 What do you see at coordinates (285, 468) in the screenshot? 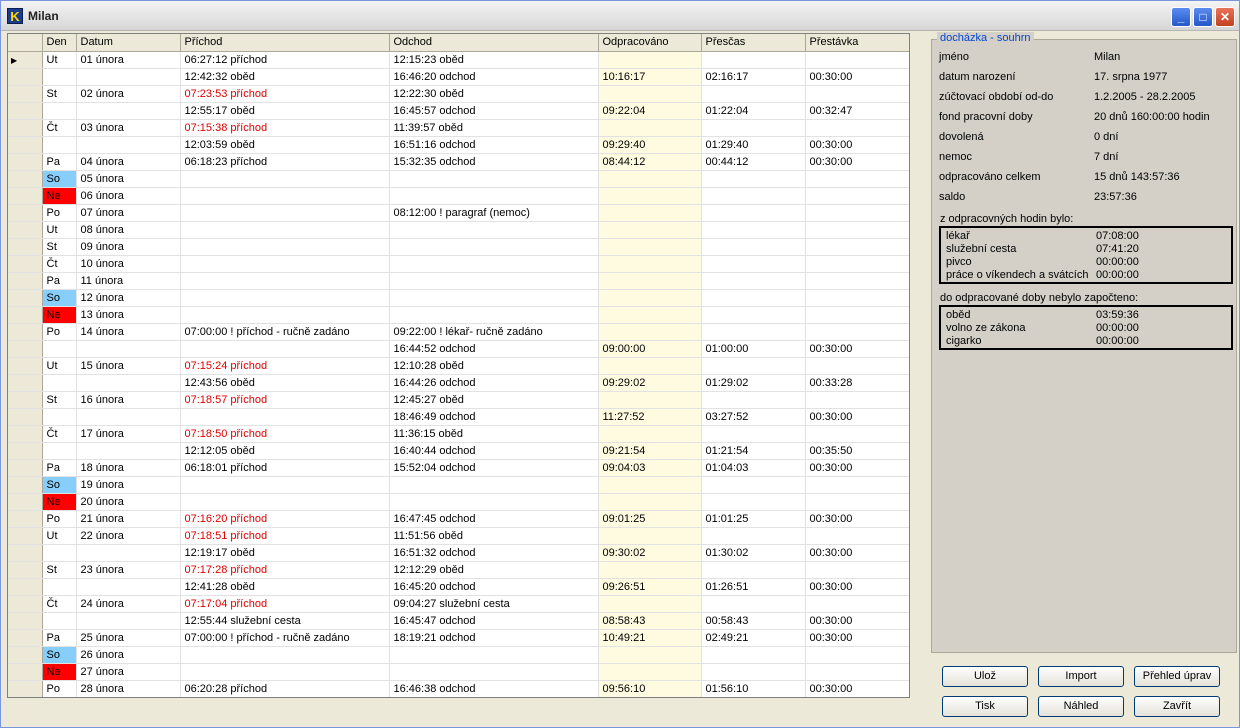
I see `cell-prichod: 06:18:01 příchod` at bounding box center [285, 468].